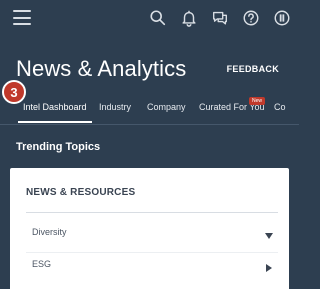 The height and width of the screenshot is (289, 320). I want to click on page-title: News & Analytics, so click(101, 68).